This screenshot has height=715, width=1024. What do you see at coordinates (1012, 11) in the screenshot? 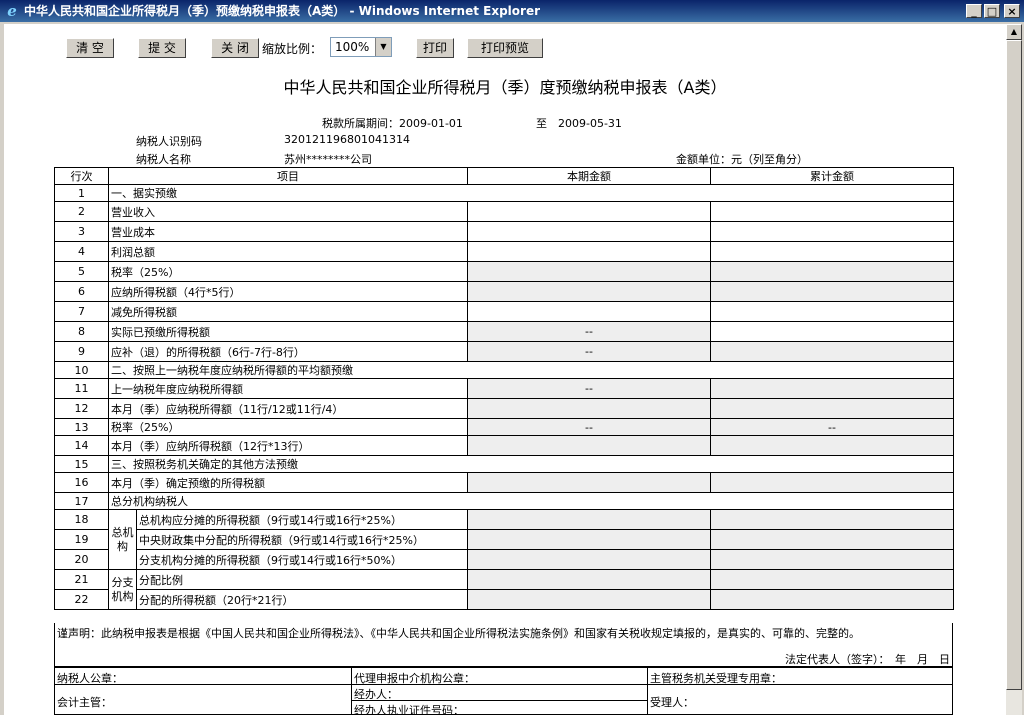
I see `close-window-button: ×` at bounding box center [1012, 11].